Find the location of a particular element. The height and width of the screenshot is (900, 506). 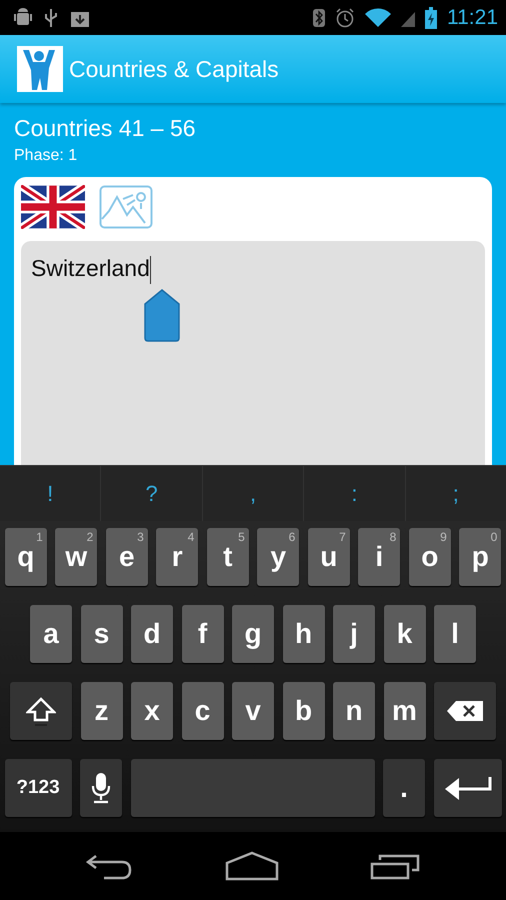

suggestion-key: , is located at coordinates (253, 493).